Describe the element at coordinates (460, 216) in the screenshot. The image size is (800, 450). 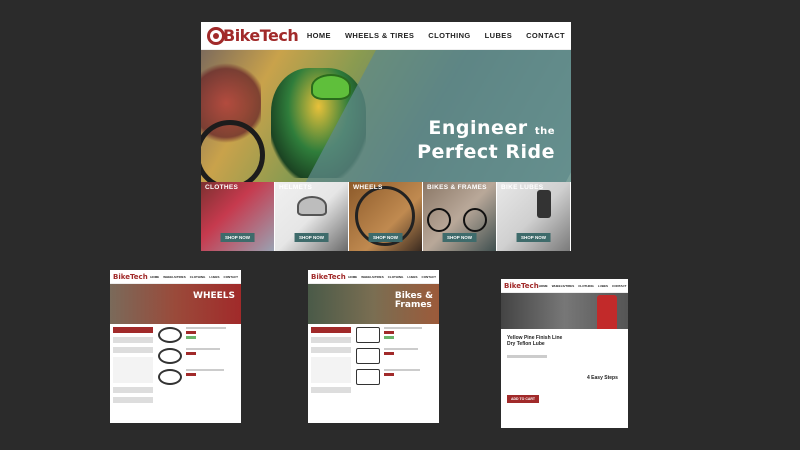
I see `tile-bikes-frames: BIKES & FRAMES SHOP NOW` at that location.